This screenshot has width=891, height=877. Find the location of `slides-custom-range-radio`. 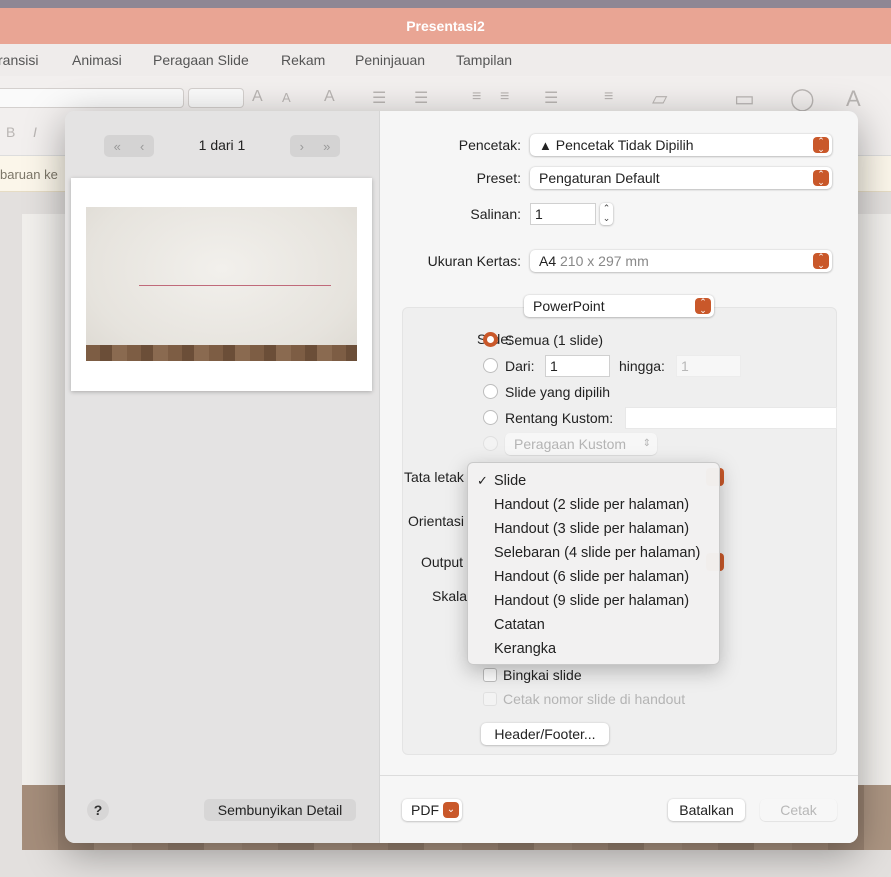

slides-custom-range-radio is located at coordinates (490, 417).